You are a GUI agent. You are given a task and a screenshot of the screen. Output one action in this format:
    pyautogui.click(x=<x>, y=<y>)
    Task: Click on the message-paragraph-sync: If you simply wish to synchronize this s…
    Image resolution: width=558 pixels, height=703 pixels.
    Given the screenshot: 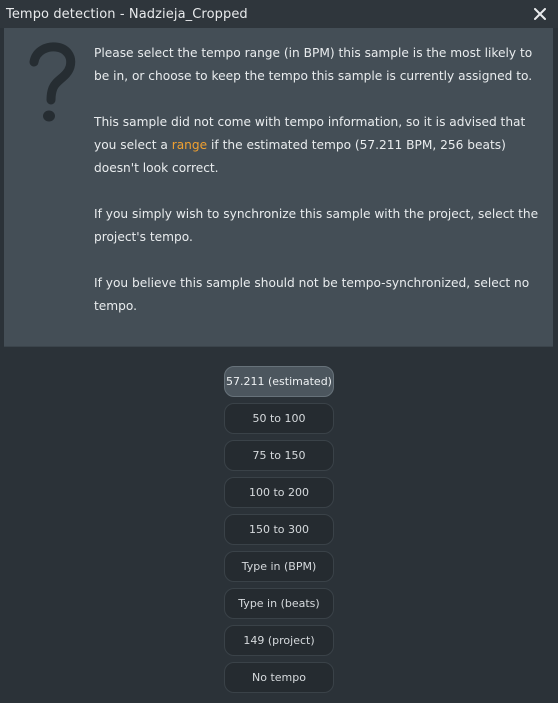 What is the action you would take?
    pyautogui.click(x=316, y=225)
    